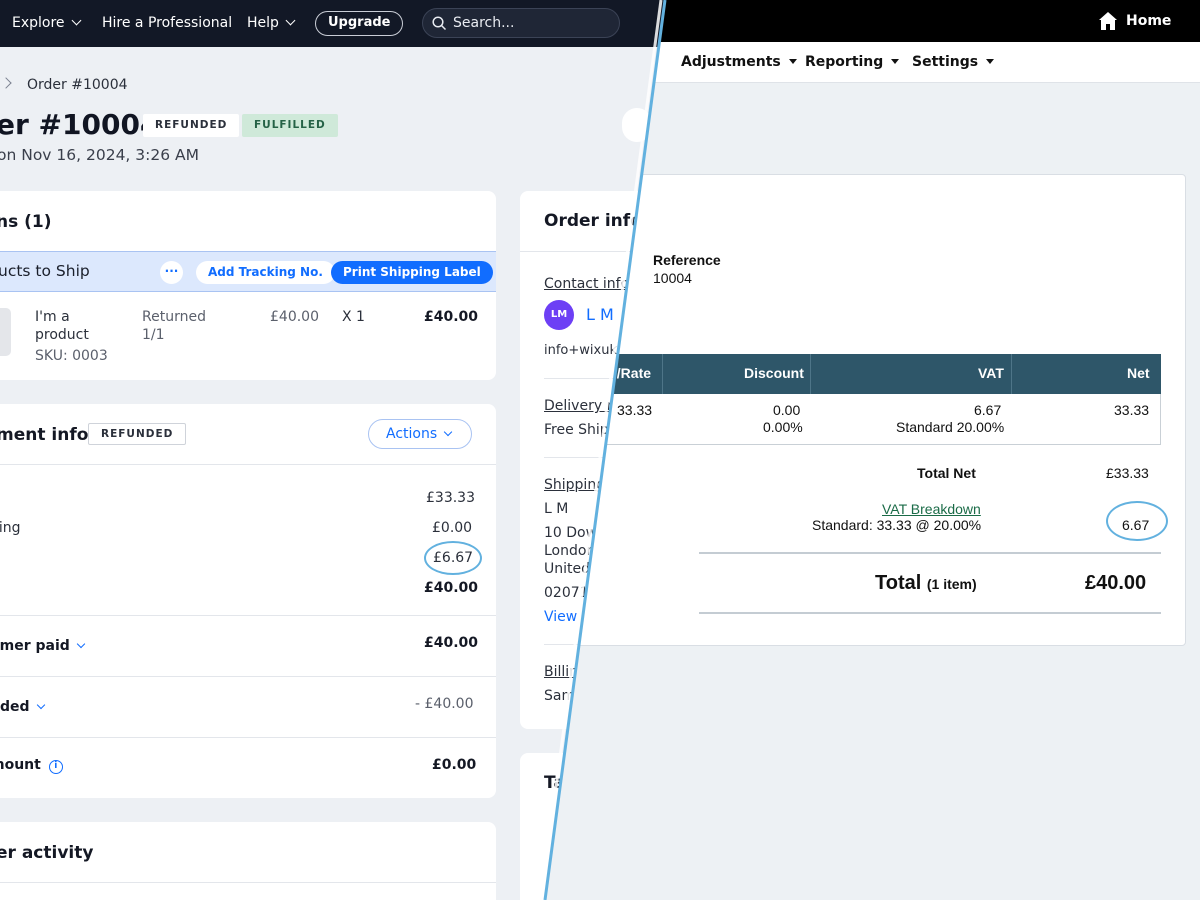 This screenshot has height=900, width=1200. I want to click on split-edge, so click(603, 450).